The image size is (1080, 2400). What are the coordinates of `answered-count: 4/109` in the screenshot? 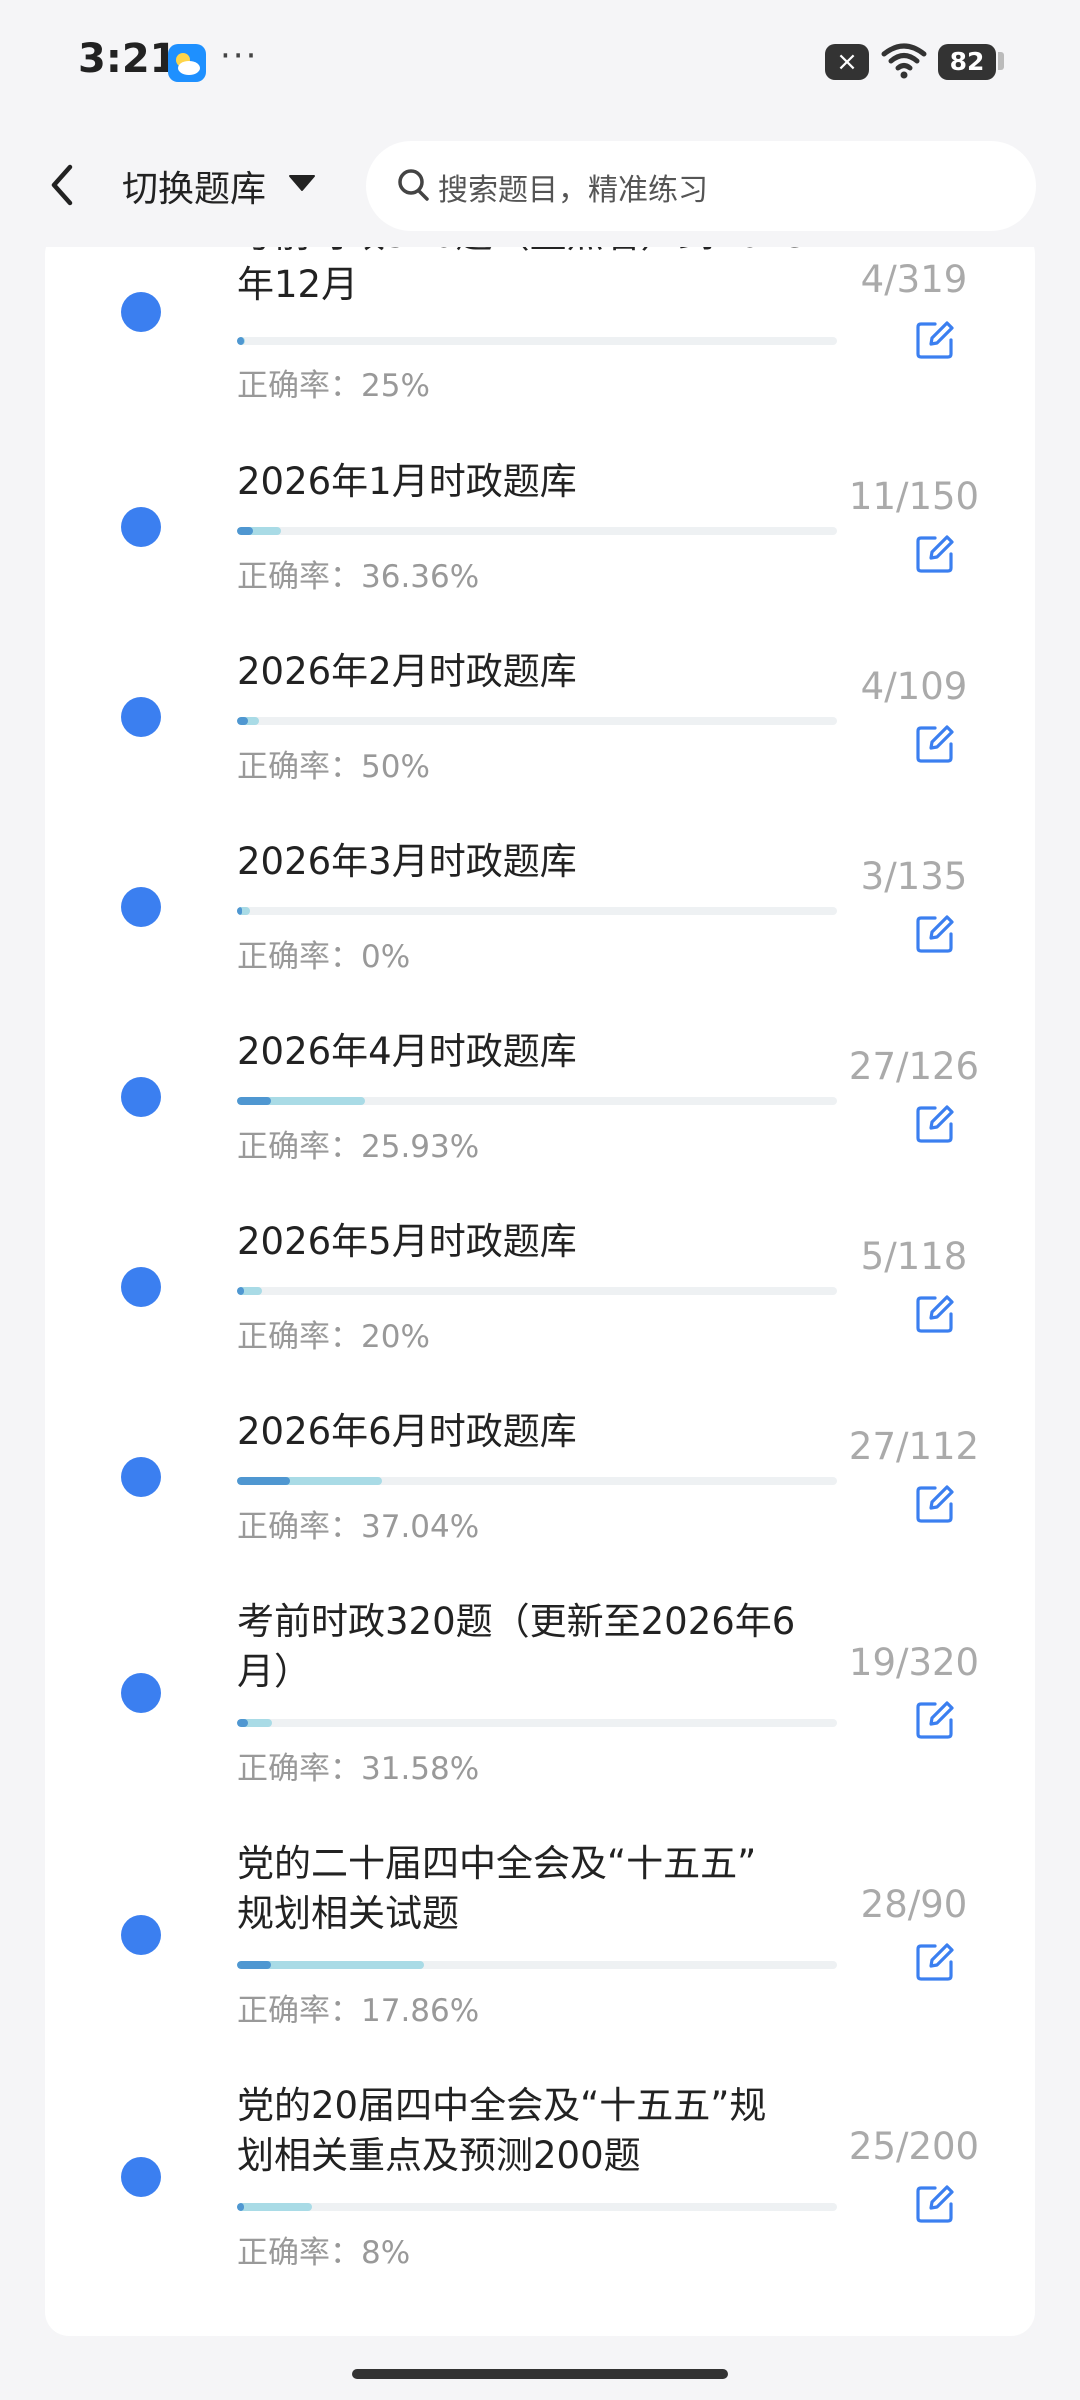 It's located at (914, 686).